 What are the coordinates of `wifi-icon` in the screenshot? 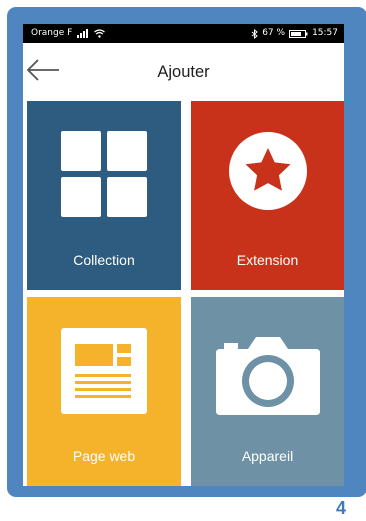 It's located at (100, 33).